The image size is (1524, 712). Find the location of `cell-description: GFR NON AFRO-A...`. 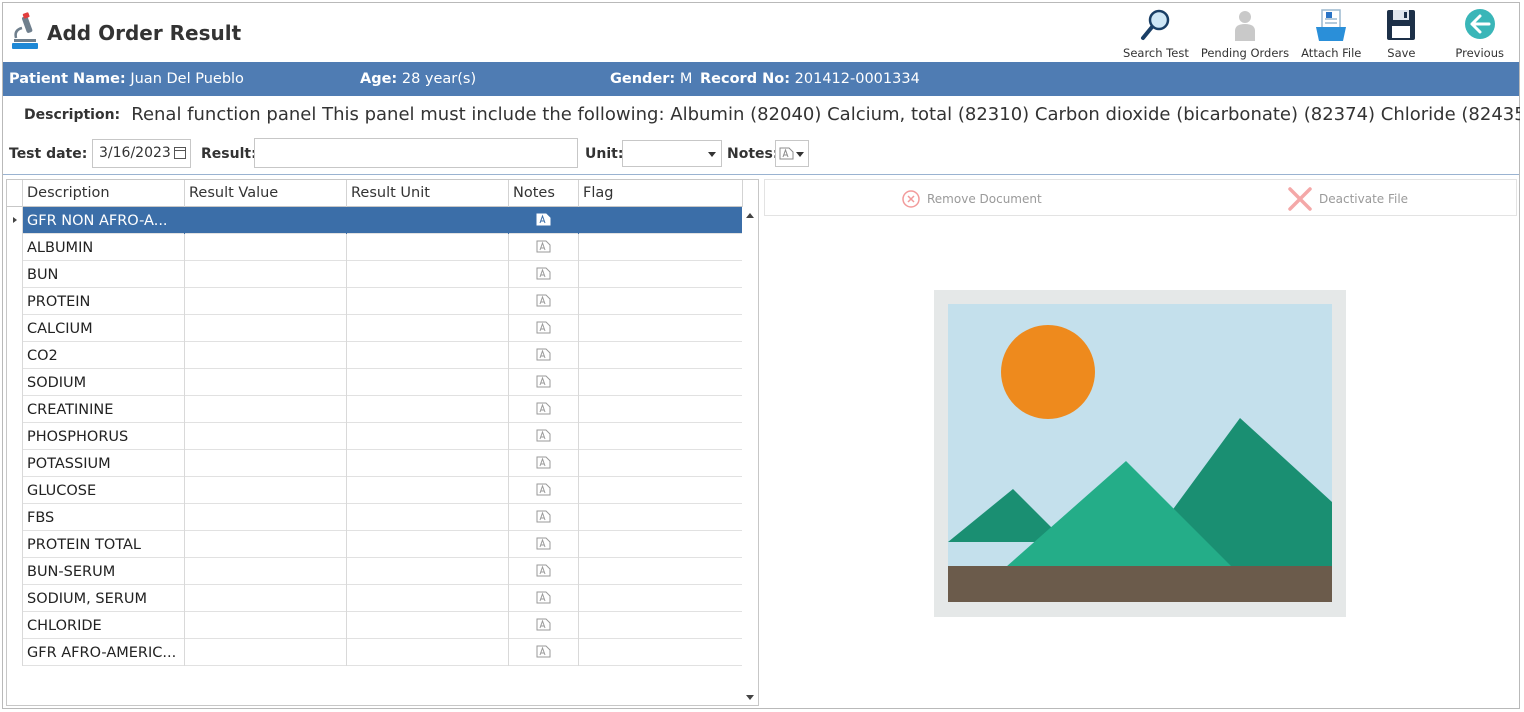

cell-description: GFR NON AFRO-A... is located at coordinates (104, 220).